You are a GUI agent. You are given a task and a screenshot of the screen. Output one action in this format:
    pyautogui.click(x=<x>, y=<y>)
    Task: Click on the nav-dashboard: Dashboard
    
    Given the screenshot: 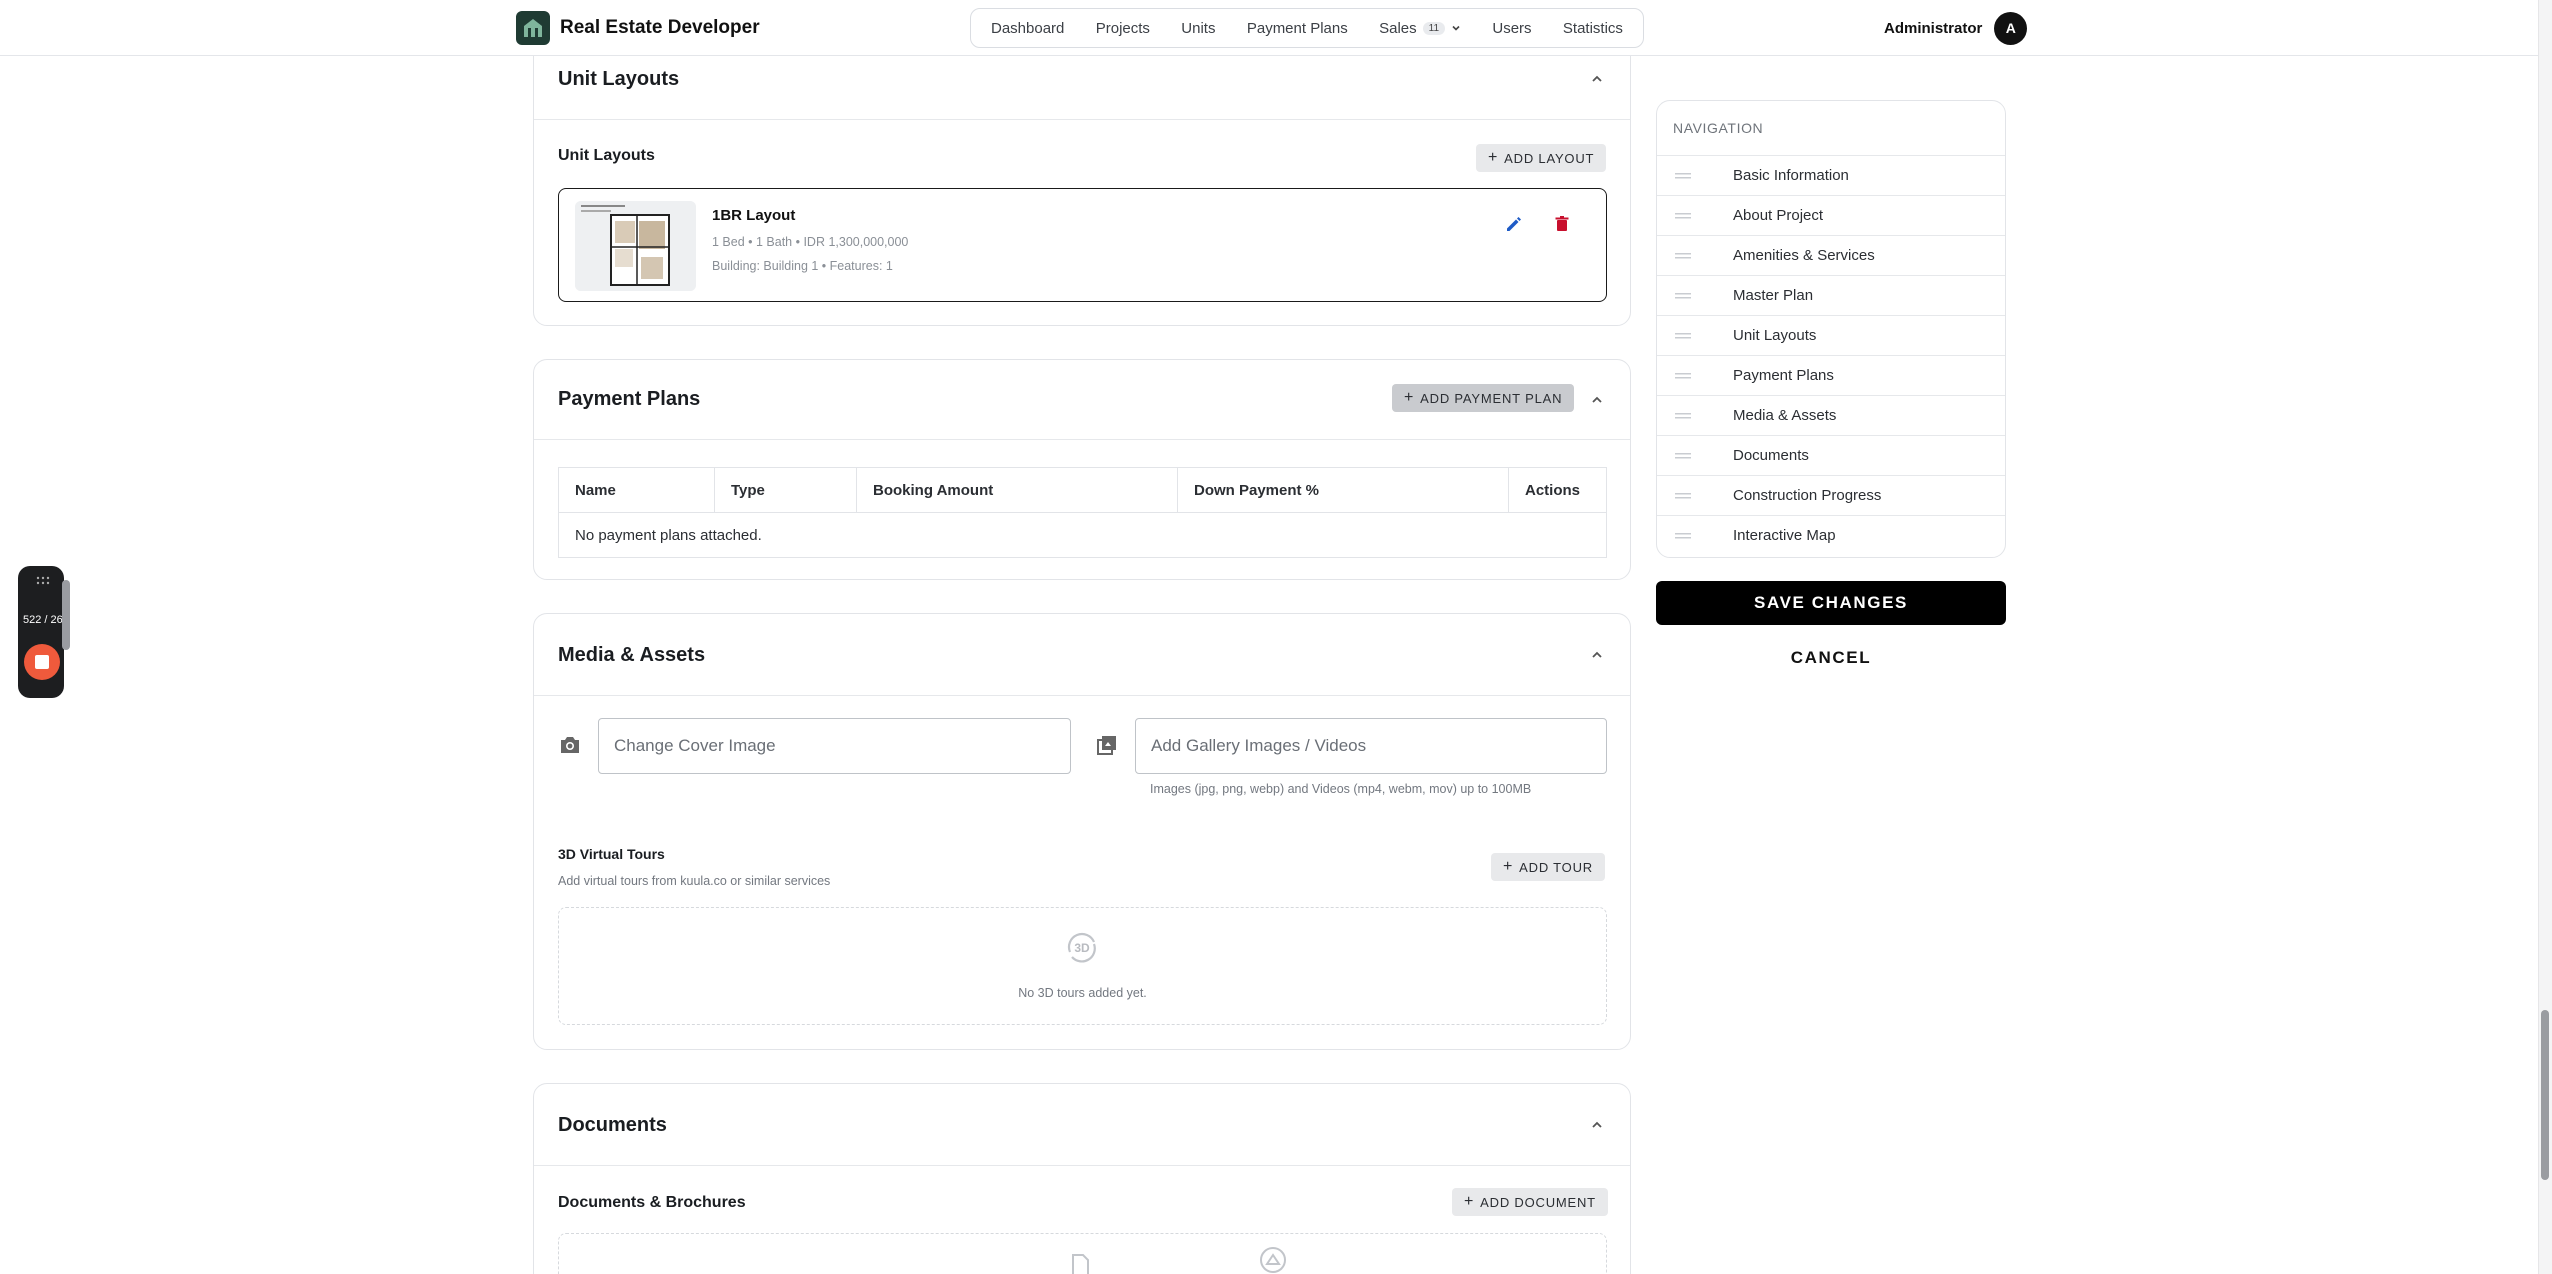 What is the action you would take?
    pyautogui.click(x=1027, y=28)
    